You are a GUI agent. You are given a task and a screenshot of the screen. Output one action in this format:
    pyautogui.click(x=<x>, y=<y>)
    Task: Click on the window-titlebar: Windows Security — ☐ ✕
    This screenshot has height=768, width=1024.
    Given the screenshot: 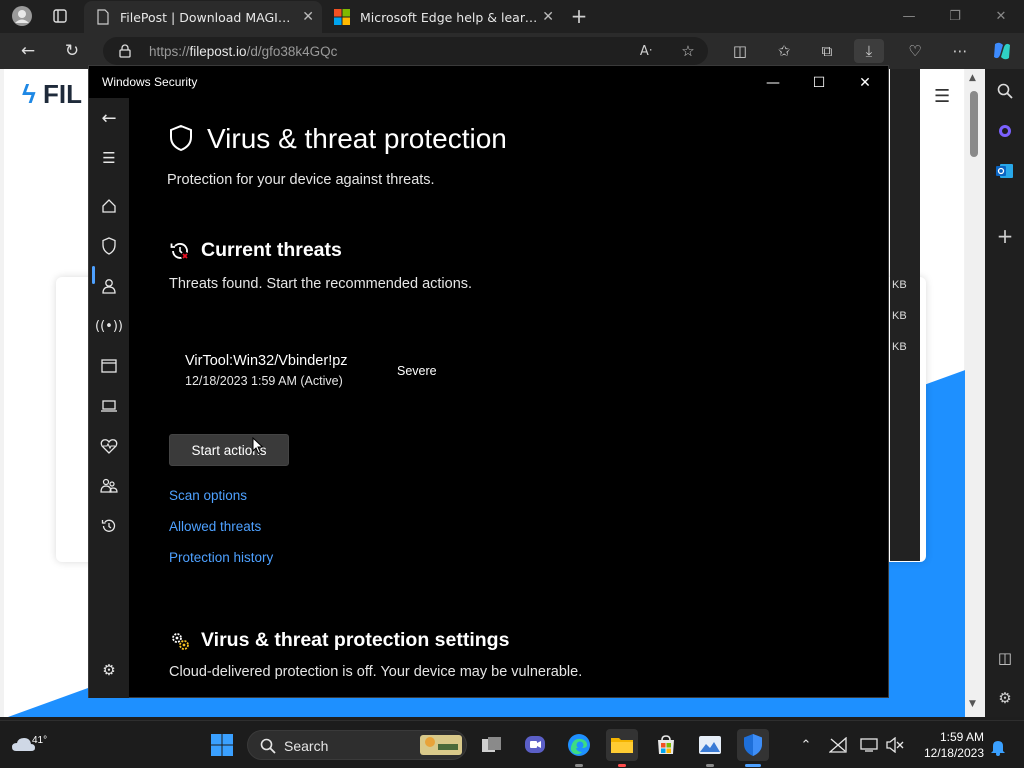 What is the action you would take?
    pyautogui.click(x=489, y=82)
    